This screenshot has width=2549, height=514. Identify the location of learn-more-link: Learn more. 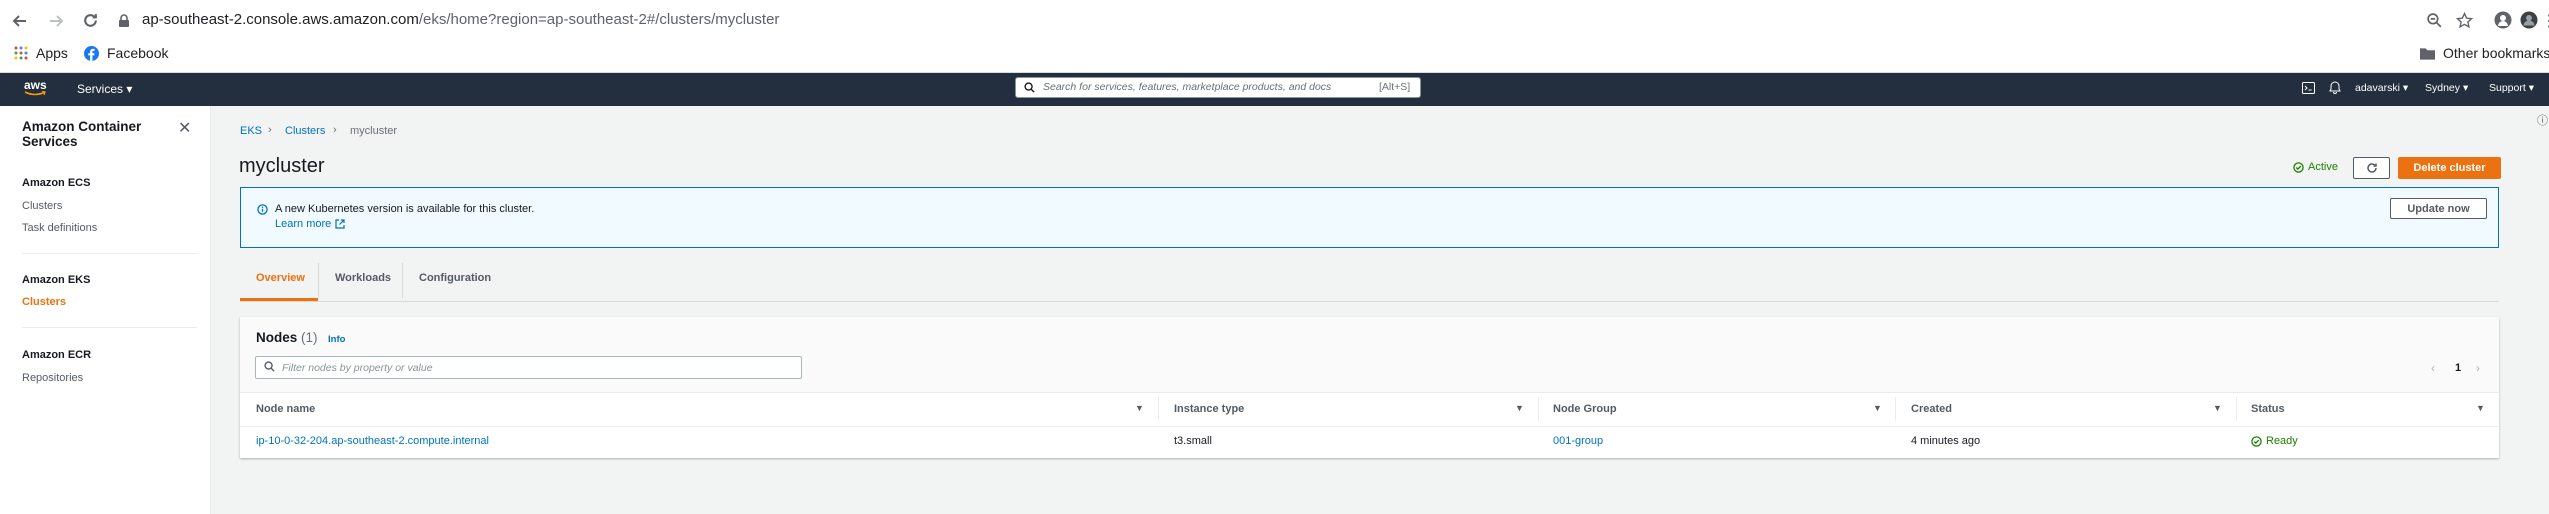
(310, 224).